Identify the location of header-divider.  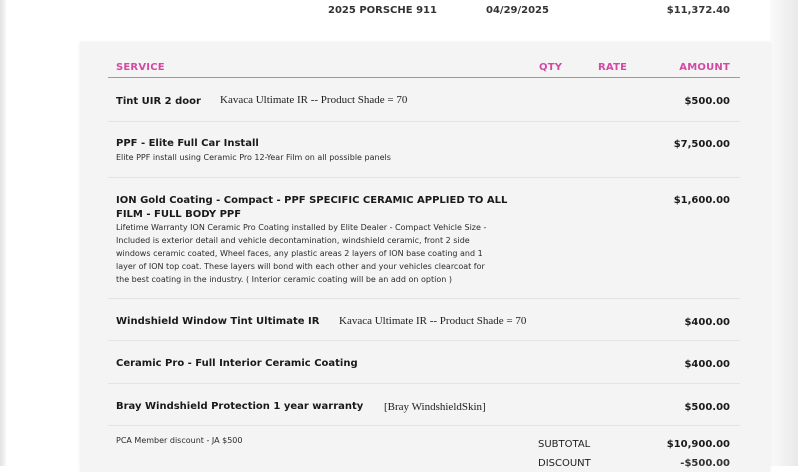
(424, 77).